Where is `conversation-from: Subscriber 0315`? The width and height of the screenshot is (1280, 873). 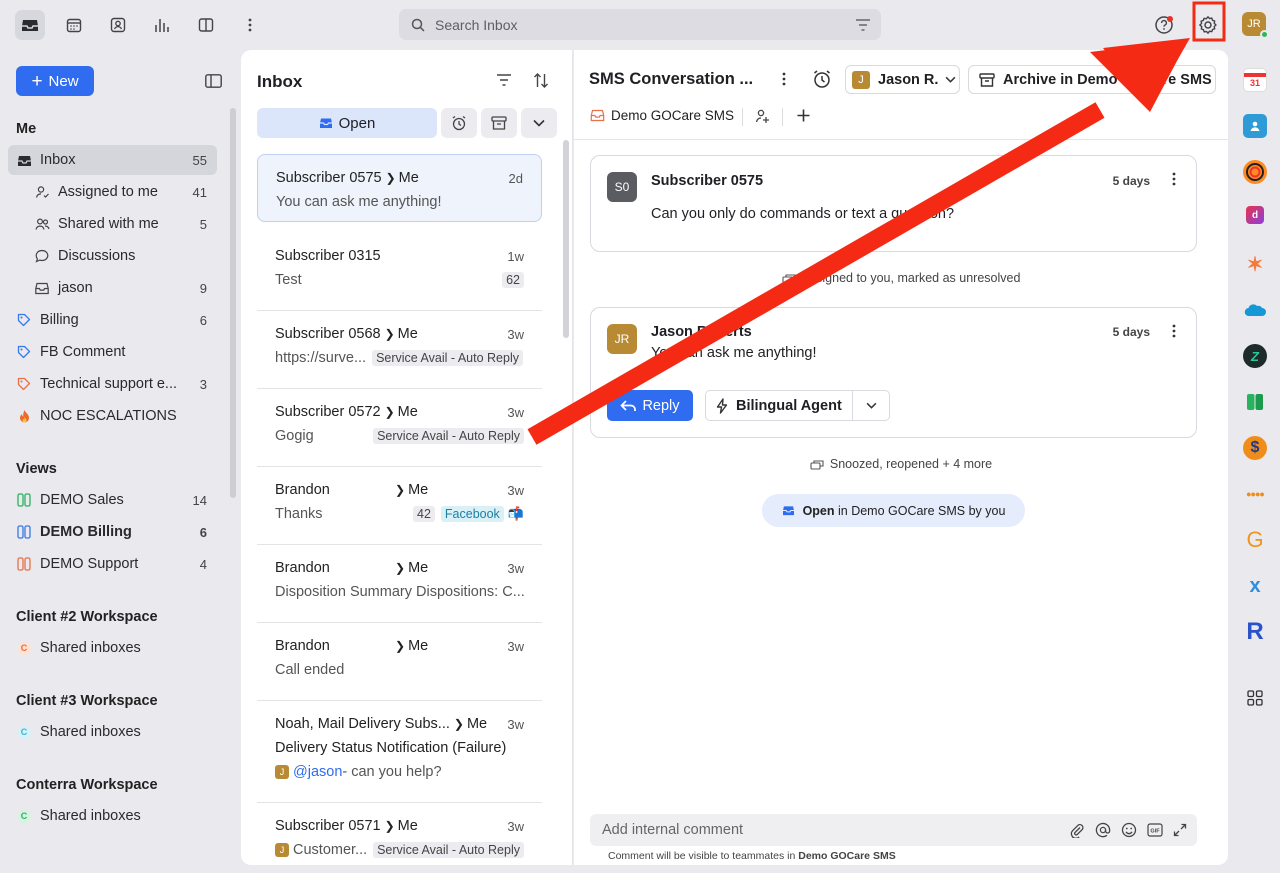
conversation-from: Subscriber 0315 is located at coordinates (328, 256).